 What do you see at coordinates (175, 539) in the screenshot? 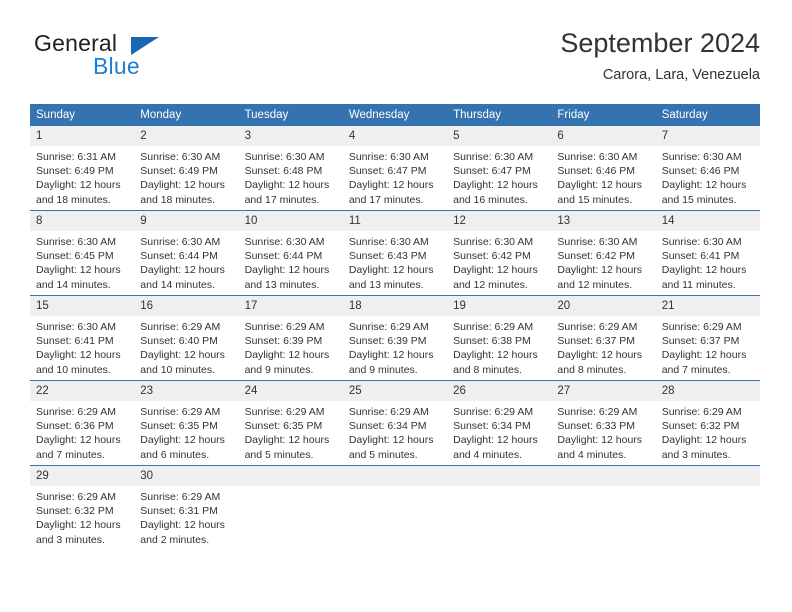
I see `daylight-line2-text: and 2 minutes.` at bounding box center [175, 539].